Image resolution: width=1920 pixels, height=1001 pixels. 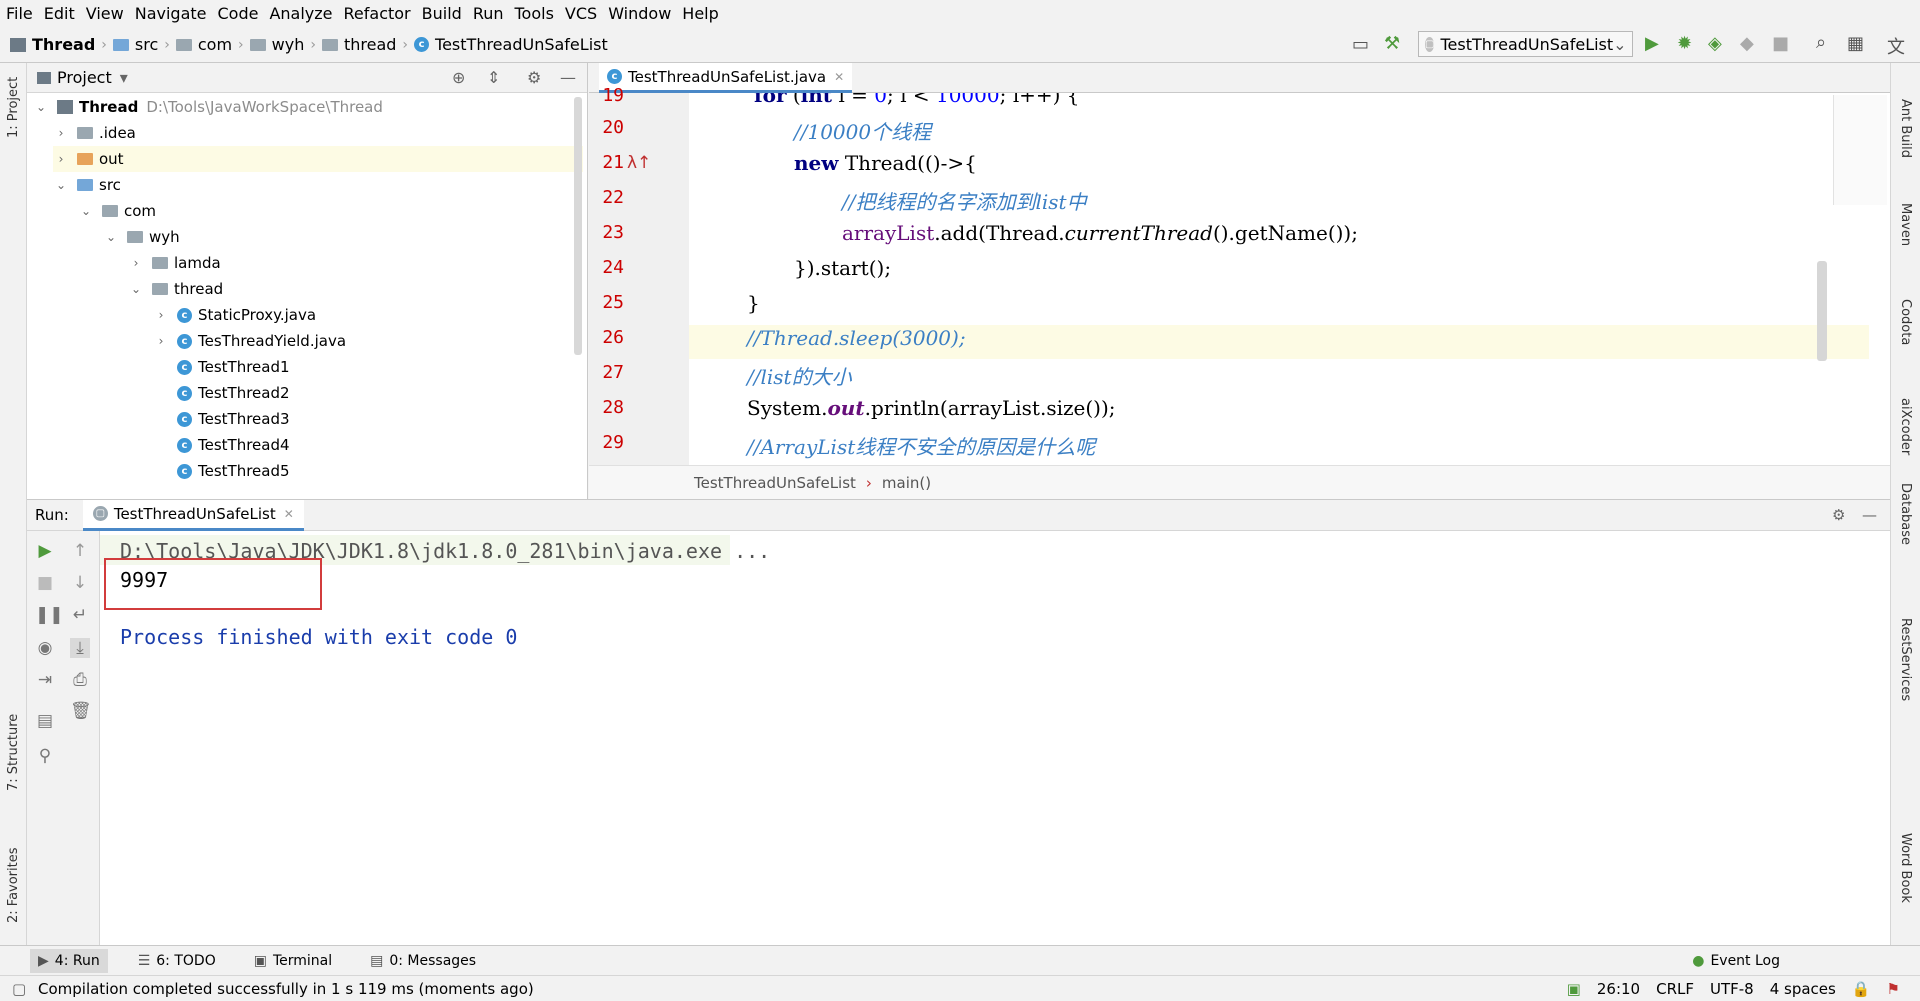 What do you see at coordinates (45, 551) in the screenshot?
I see `rerun-icon: ▶` at bounding box center [45, 551].